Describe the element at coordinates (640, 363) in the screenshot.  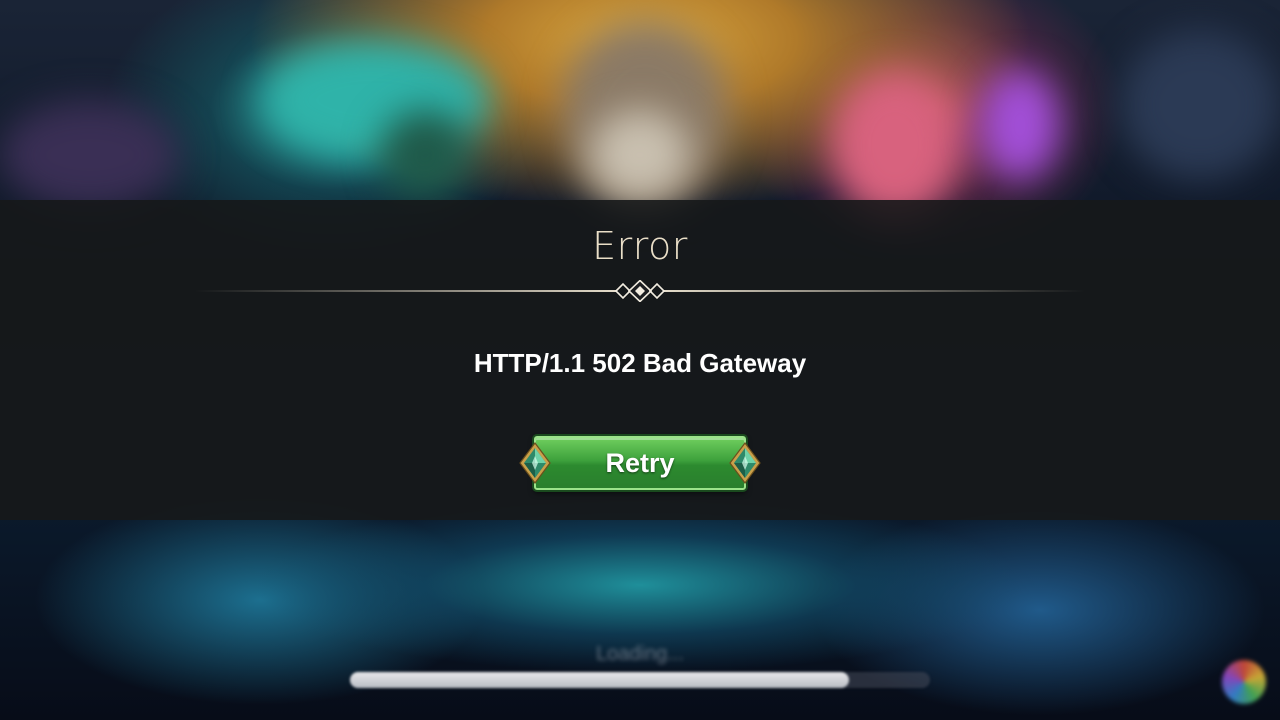
I see `error-message: HTTP/1.1 502 Bad Gateway` at that location.